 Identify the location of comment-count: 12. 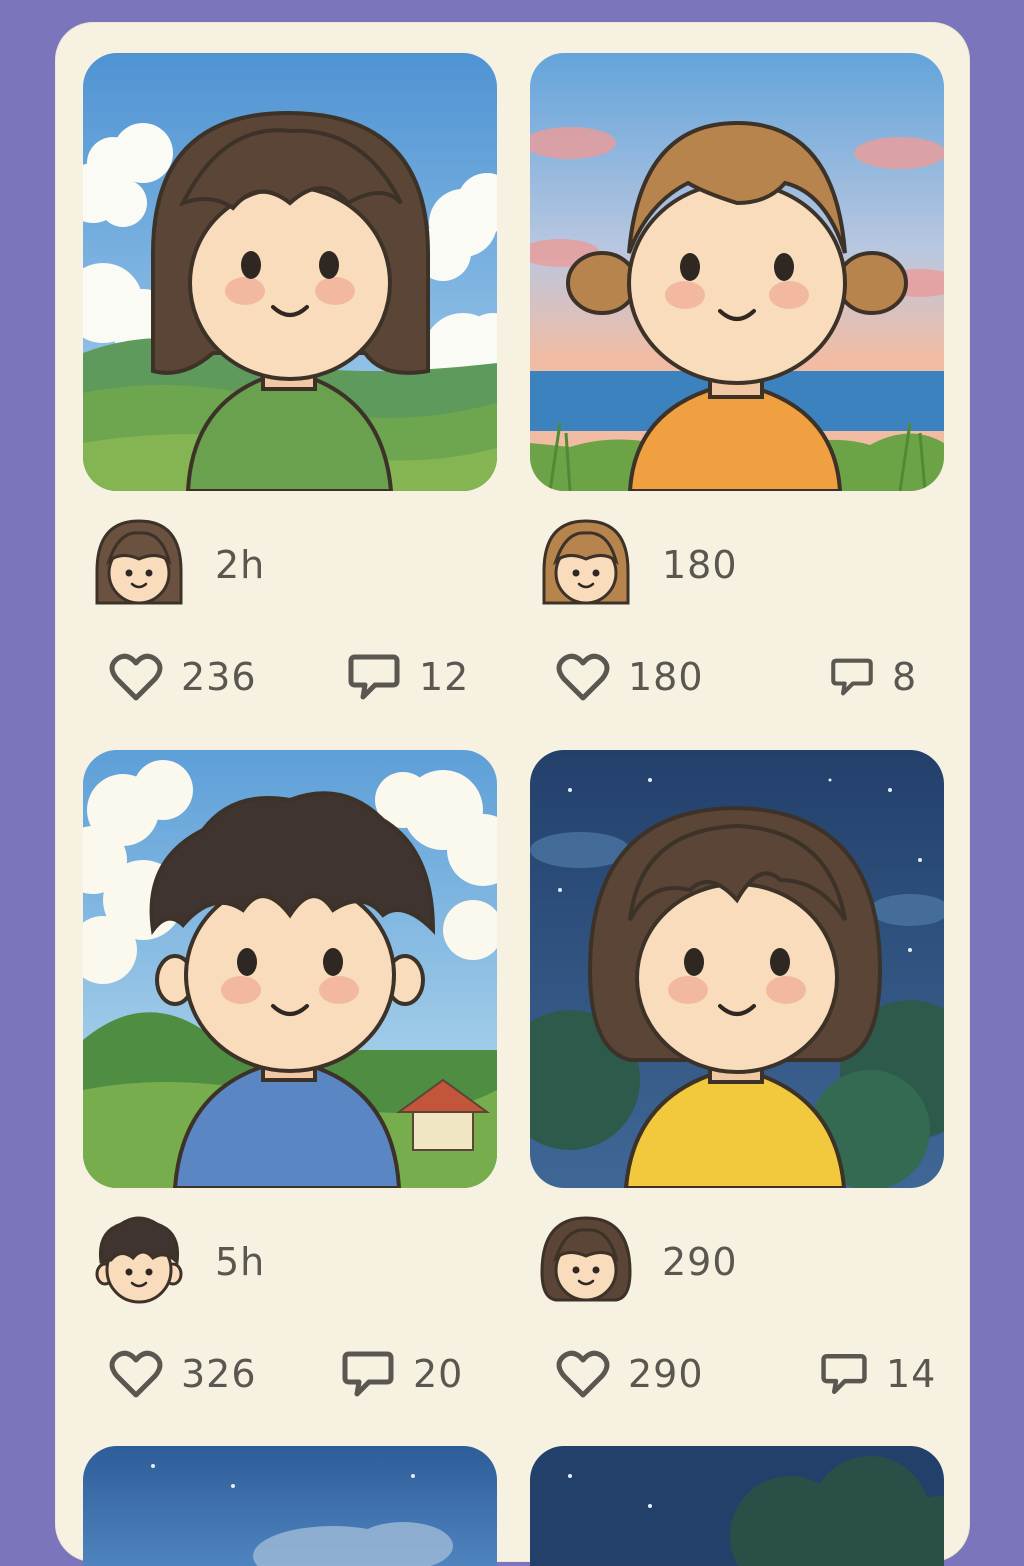
(444, 677).